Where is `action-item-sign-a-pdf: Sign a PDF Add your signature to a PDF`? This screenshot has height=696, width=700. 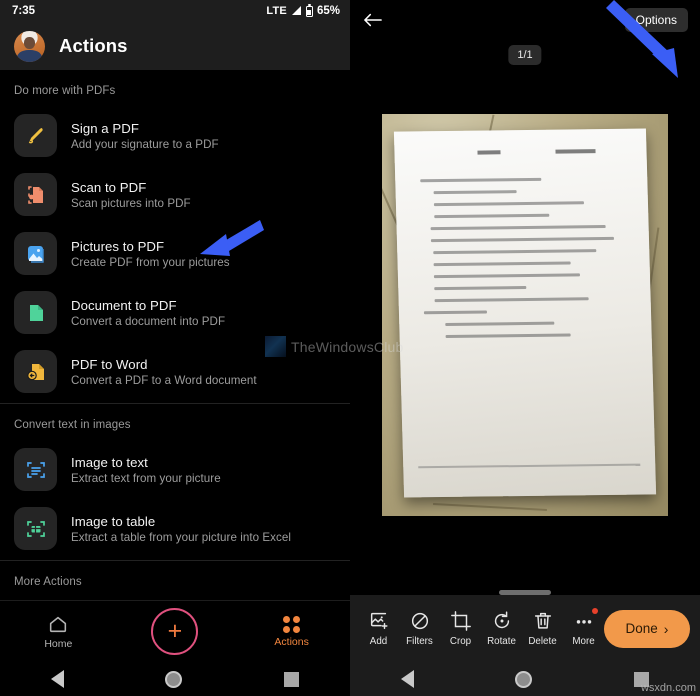 action-item-sign-a-pdf: Sign a PDF Add your signature to a PDF is located at coordinates (175, 135).